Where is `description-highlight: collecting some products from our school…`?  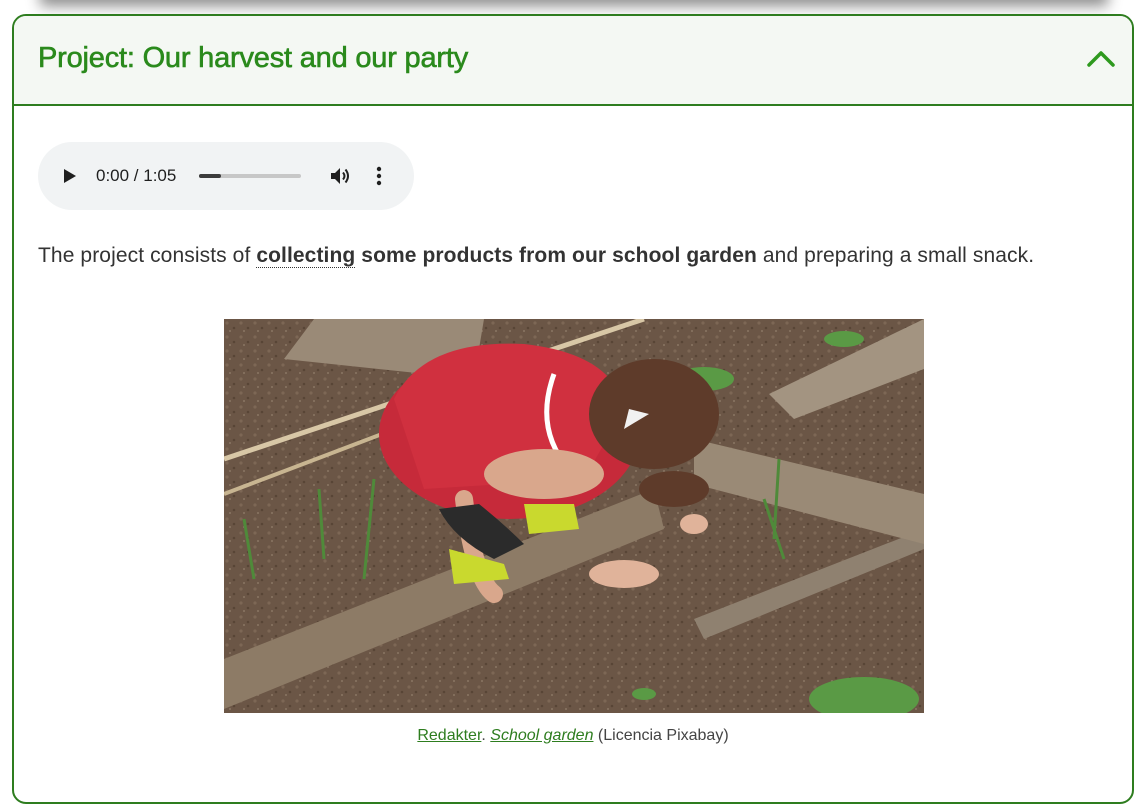 description-highlight: collecting some products from our school… is located at coordinates (506, 256).